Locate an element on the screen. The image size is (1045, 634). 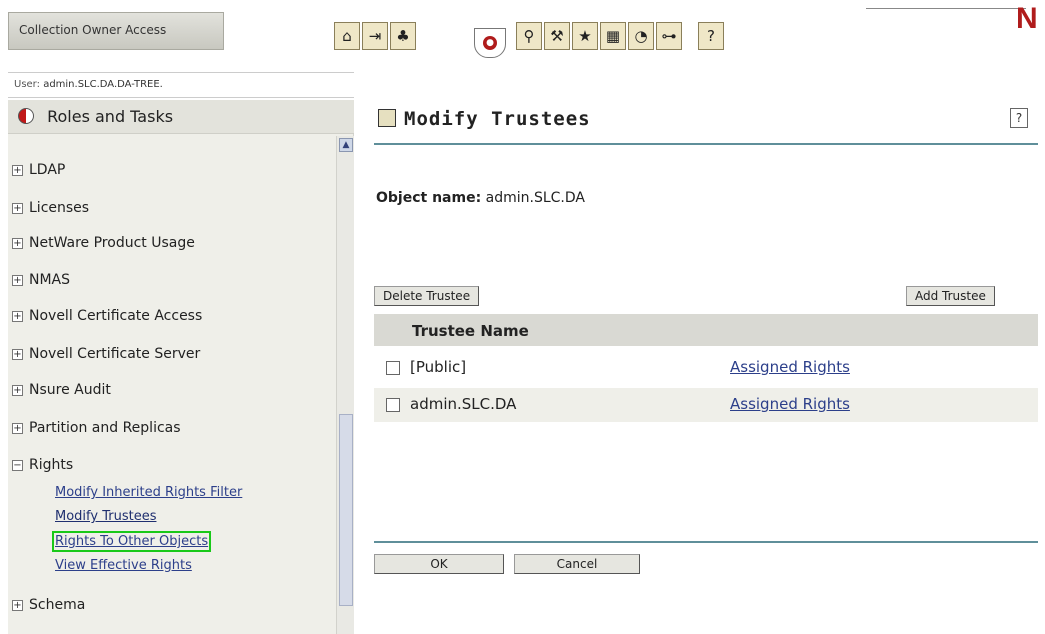
sidebar-item-label: Partition and Replicas is located at coordinates (105, 428).